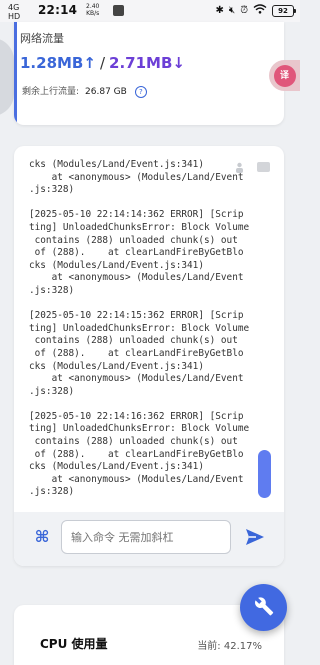 The height and width of the screenshot is (665, 320). I want to click on console-line: [2025-05-10 22:14:14:362 ERROR] [Scrip, so click(136, 215).